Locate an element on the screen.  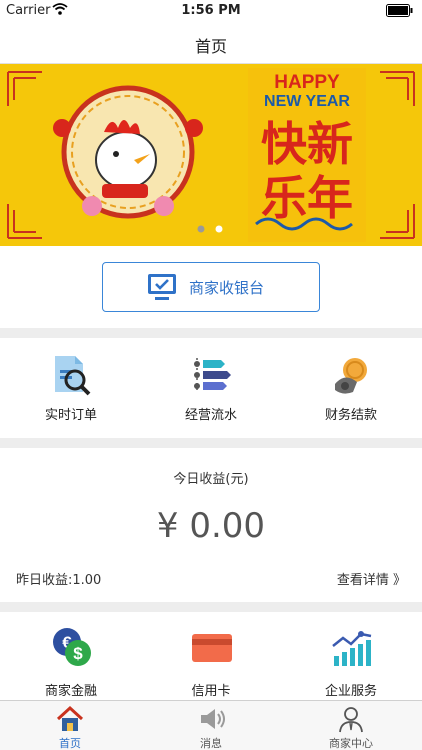
credit-card-icon is located at coordinates (212, 648).